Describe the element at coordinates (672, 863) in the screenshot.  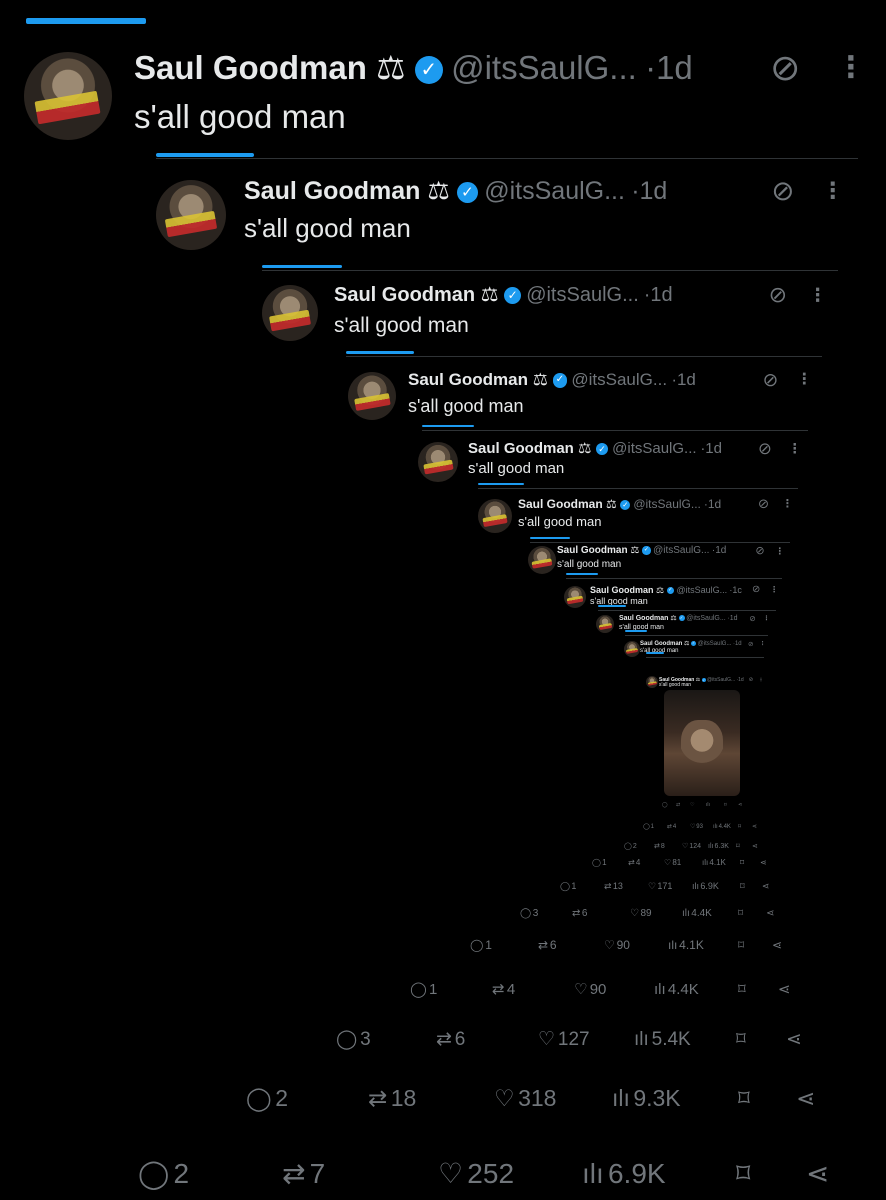
I see `like-button: ♡ 81` at that location.